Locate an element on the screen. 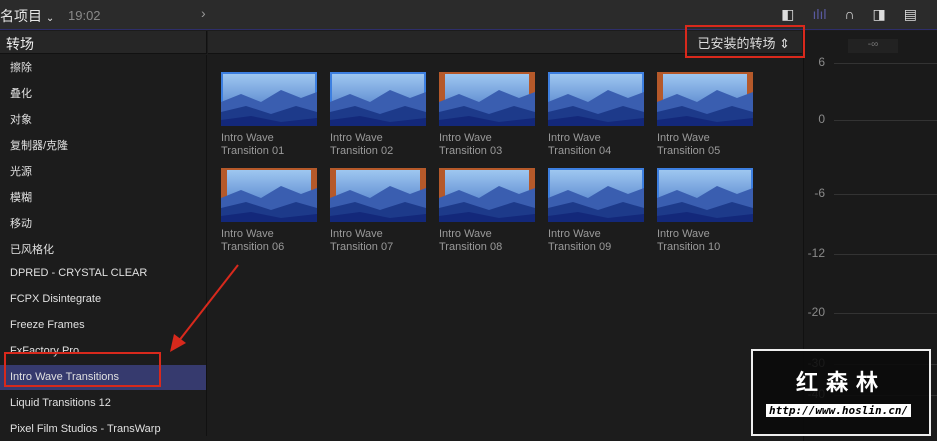 This screenshot has height=441, width=937. transition-thumbnail: Intro Wave Transition 02 is located at coordinates (380, 115).